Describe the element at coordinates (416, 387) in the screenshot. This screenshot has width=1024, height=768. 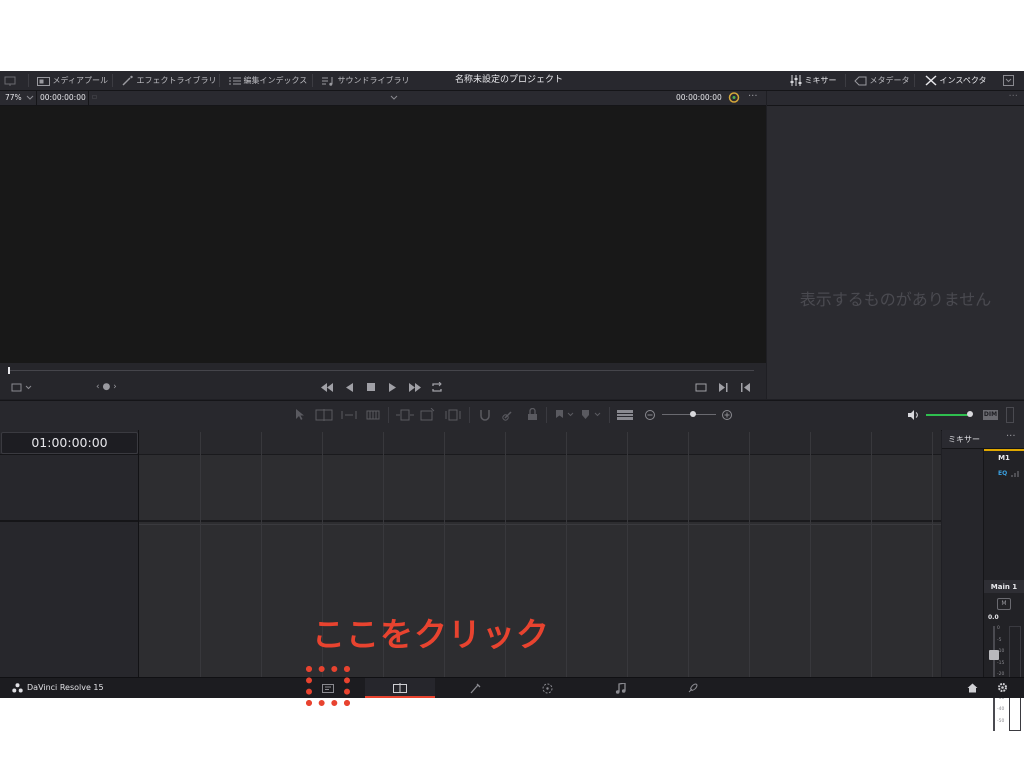
I see `jump-to-end-icon` at that location.